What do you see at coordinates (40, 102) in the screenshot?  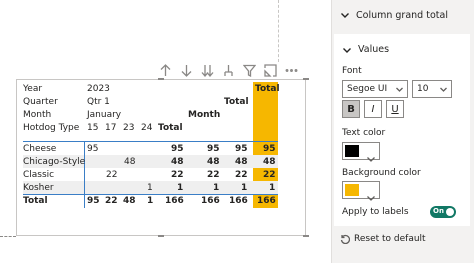 I see `header-label-quarter: Quarter` at bounding box center [40, 102].